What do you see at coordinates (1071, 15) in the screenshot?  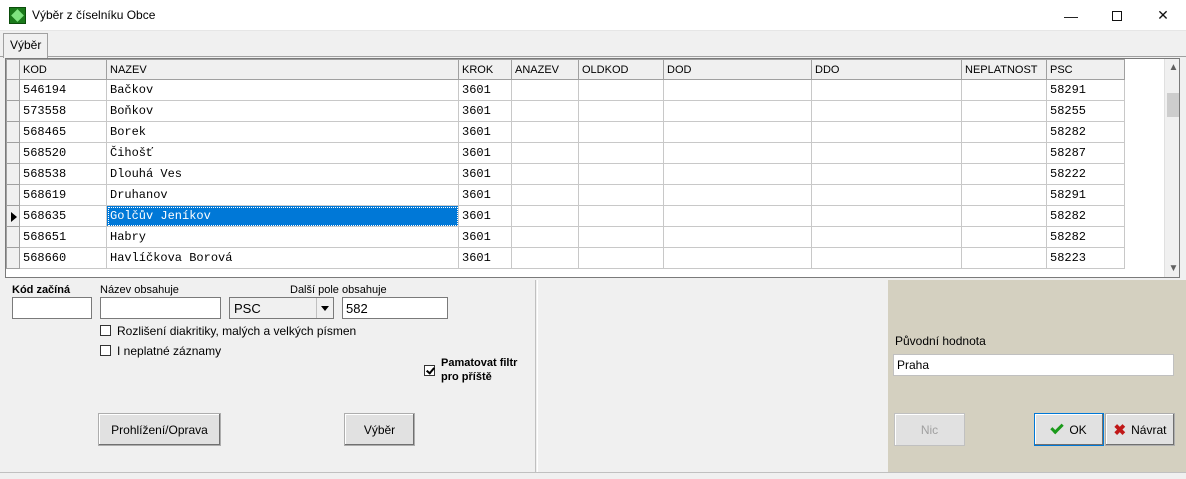 I see `minimize-button: —` at bounding box center [1071, 15].